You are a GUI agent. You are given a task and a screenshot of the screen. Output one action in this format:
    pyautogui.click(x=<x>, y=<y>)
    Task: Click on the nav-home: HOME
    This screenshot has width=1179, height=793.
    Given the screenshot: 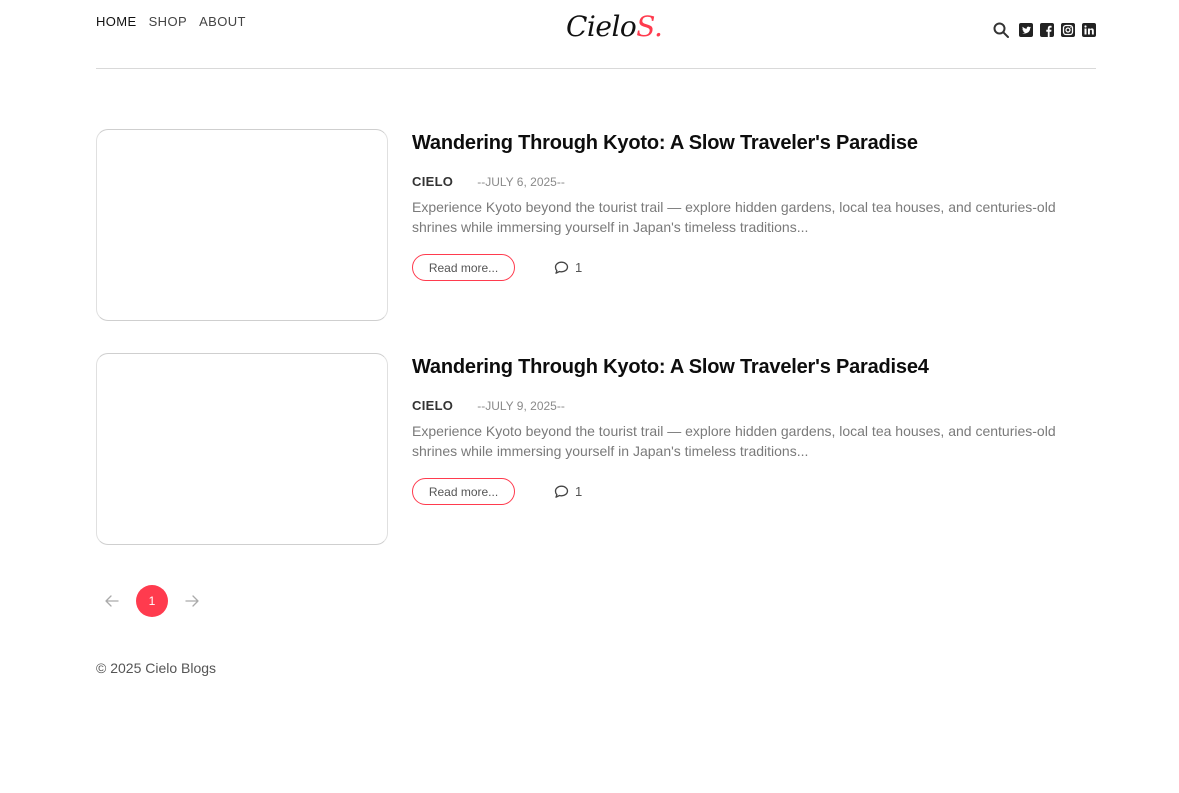 What is the action you would take?
    pyautogui.click(x=116, y=21)
    